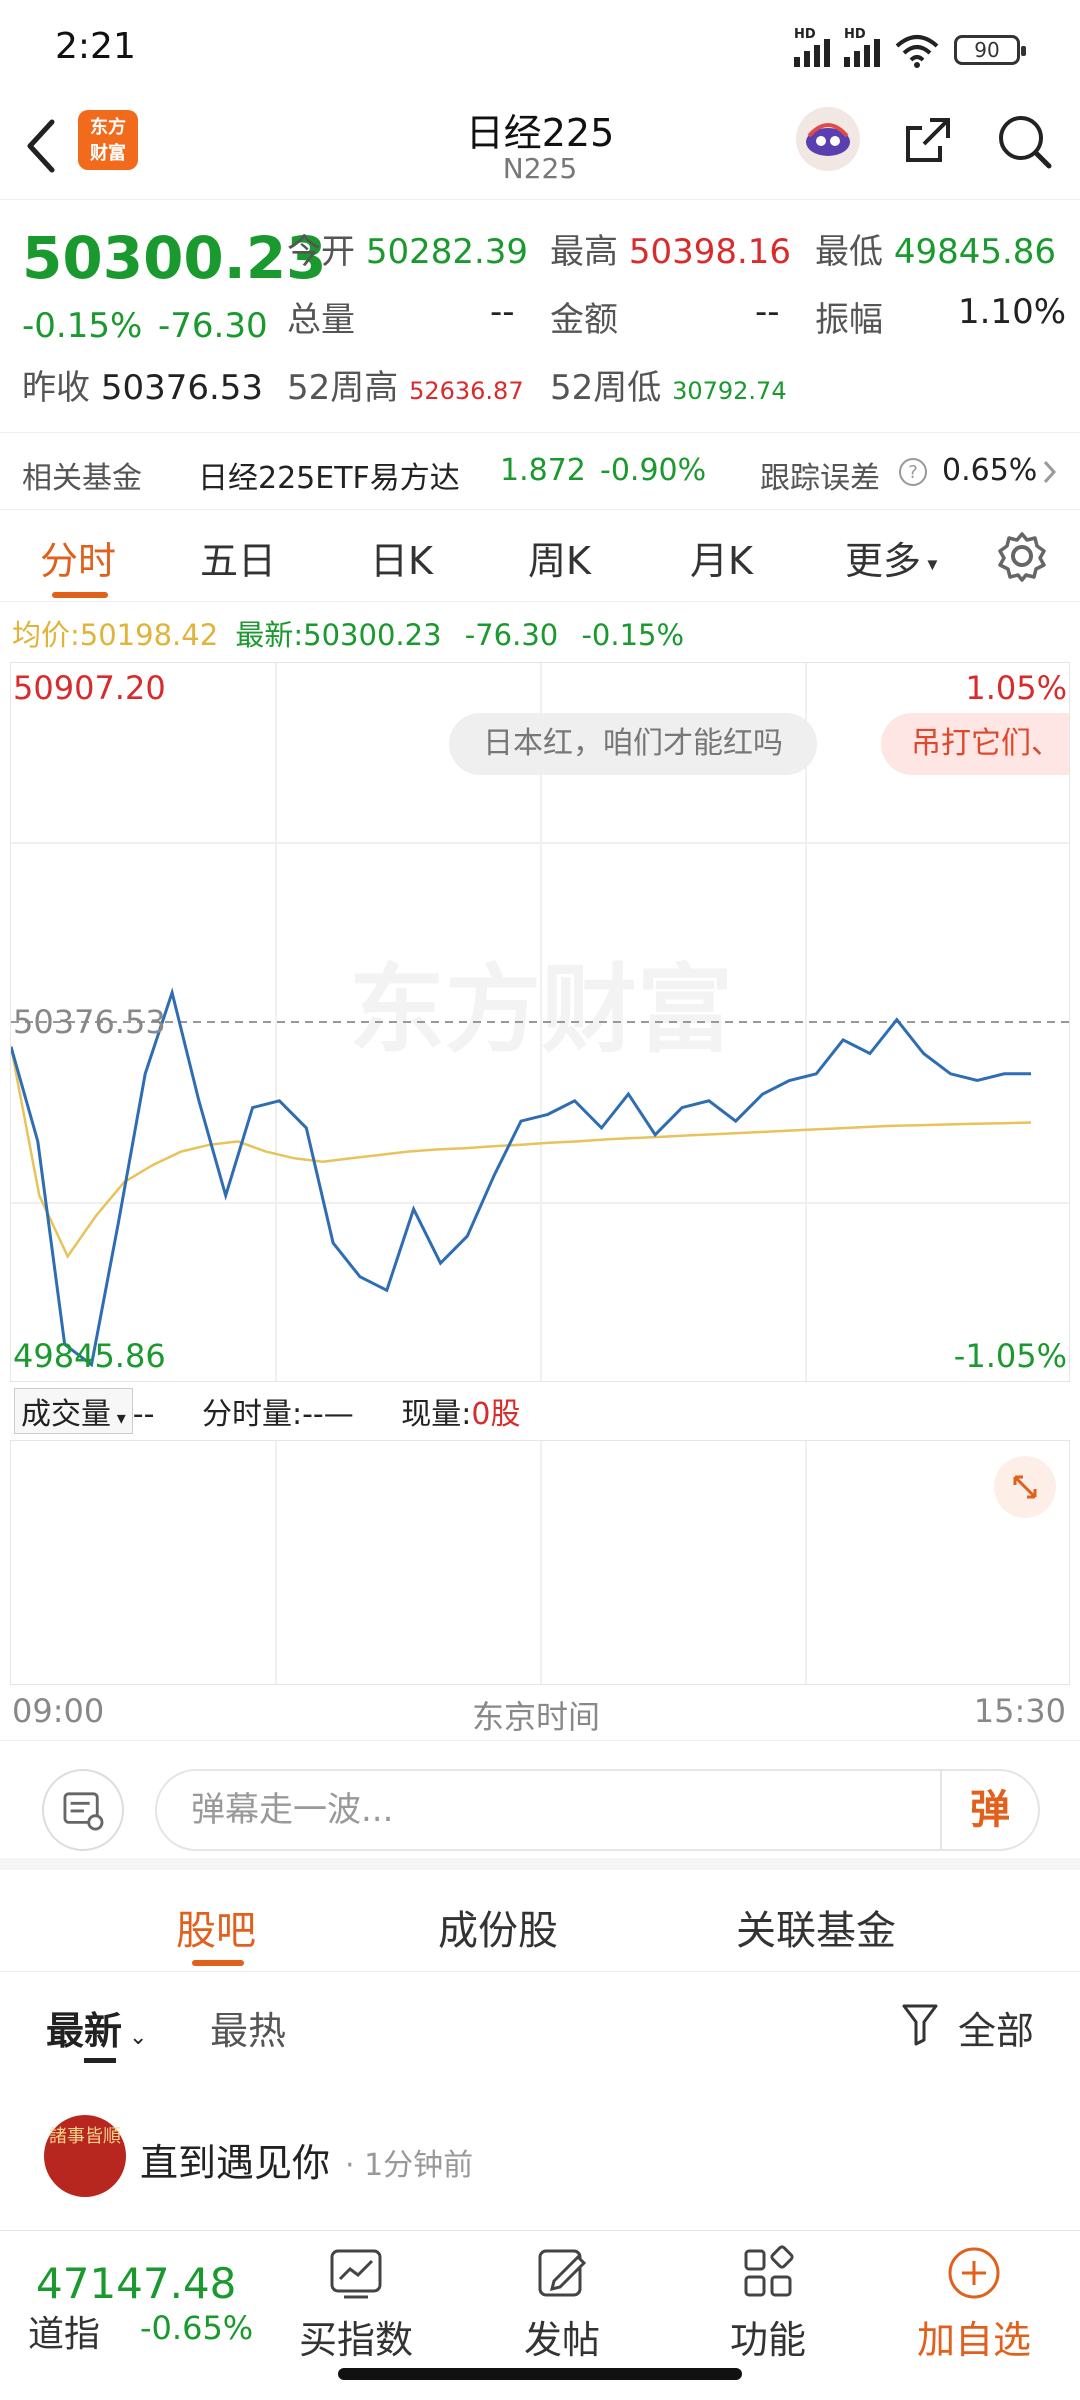 The height and width of the screenshot is (2400, 1080). What do you see at coordinates (498, 1927) in the screenshot?
I see `tab-constituents: 成份股` at bounding box center [498, 1927].